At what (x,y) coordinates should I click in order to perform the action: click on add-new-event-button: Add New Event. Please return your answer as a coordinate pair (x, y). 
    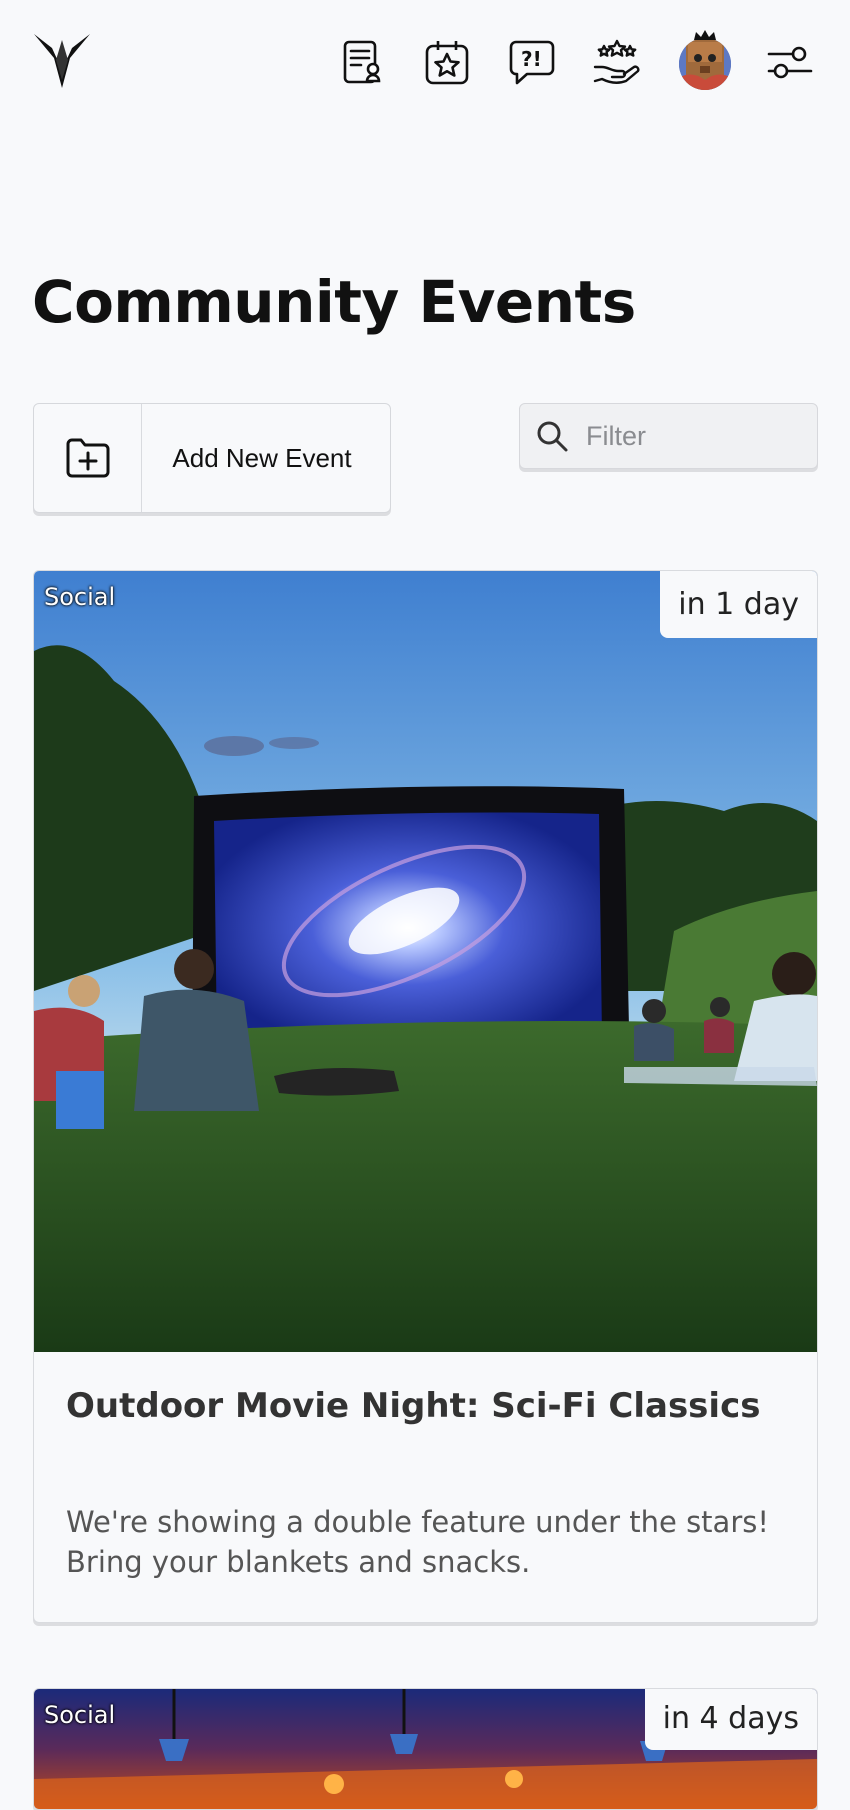
    Looking at the image, I should click on (212, 458).